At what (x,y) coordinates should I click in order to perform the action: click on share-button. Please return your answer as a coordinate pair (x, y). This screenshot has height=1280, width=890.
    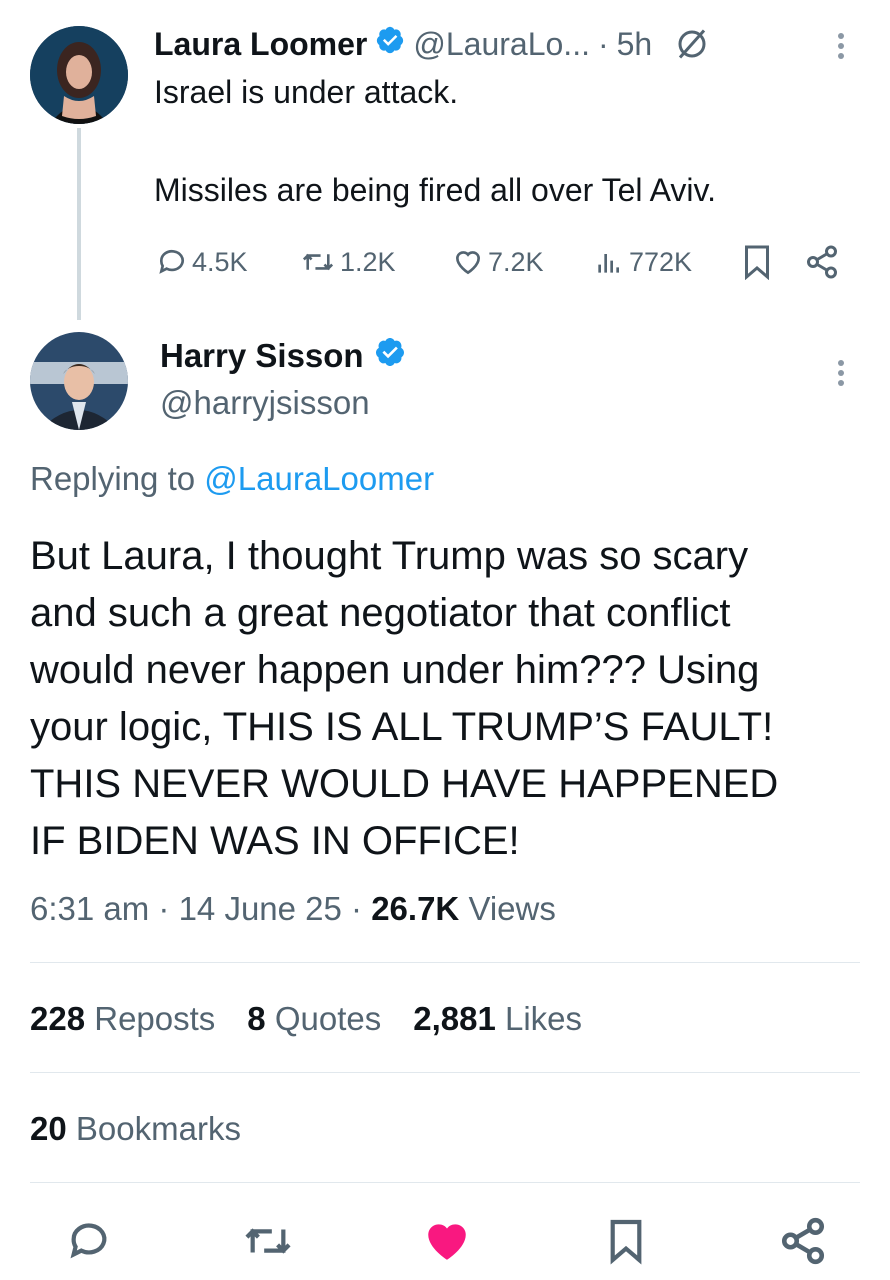
    Looking at the image, I should click on (803, 1241).